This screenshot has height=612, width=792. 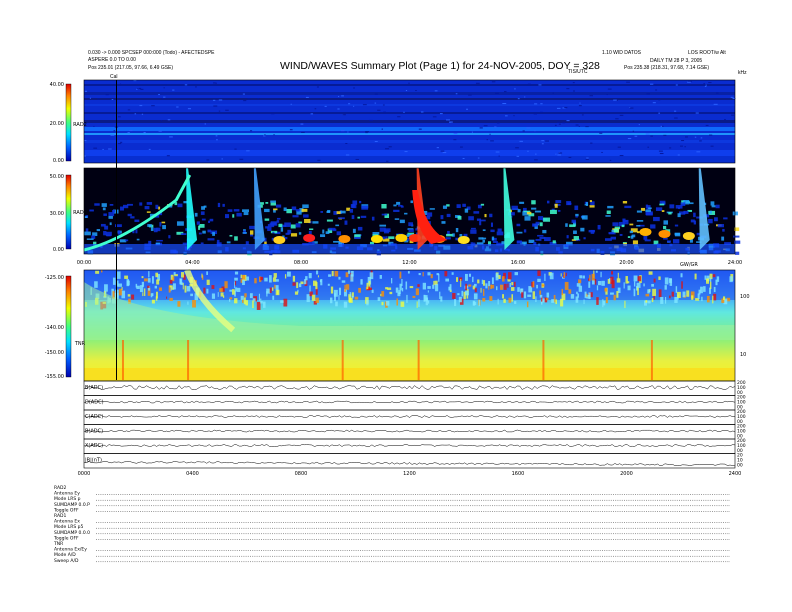 What do you see at coordinates (57, 177) in the screenshot?
I see `rad1-ytick: 50.00` at bounding box center [57, 177].